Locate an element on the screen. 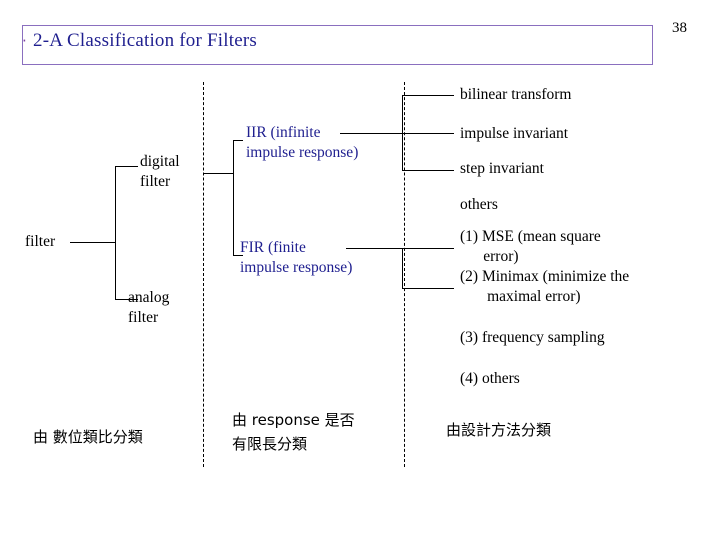  tree-line-digital is located at coordinates (126, 166).